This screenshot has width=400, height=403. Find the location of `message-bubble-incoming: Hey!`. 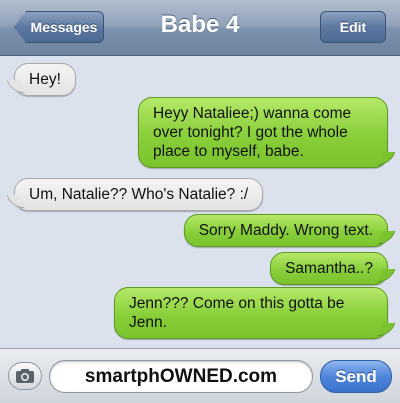

message-bubble-incoming: Hey! is located at coordinates (45, 79).